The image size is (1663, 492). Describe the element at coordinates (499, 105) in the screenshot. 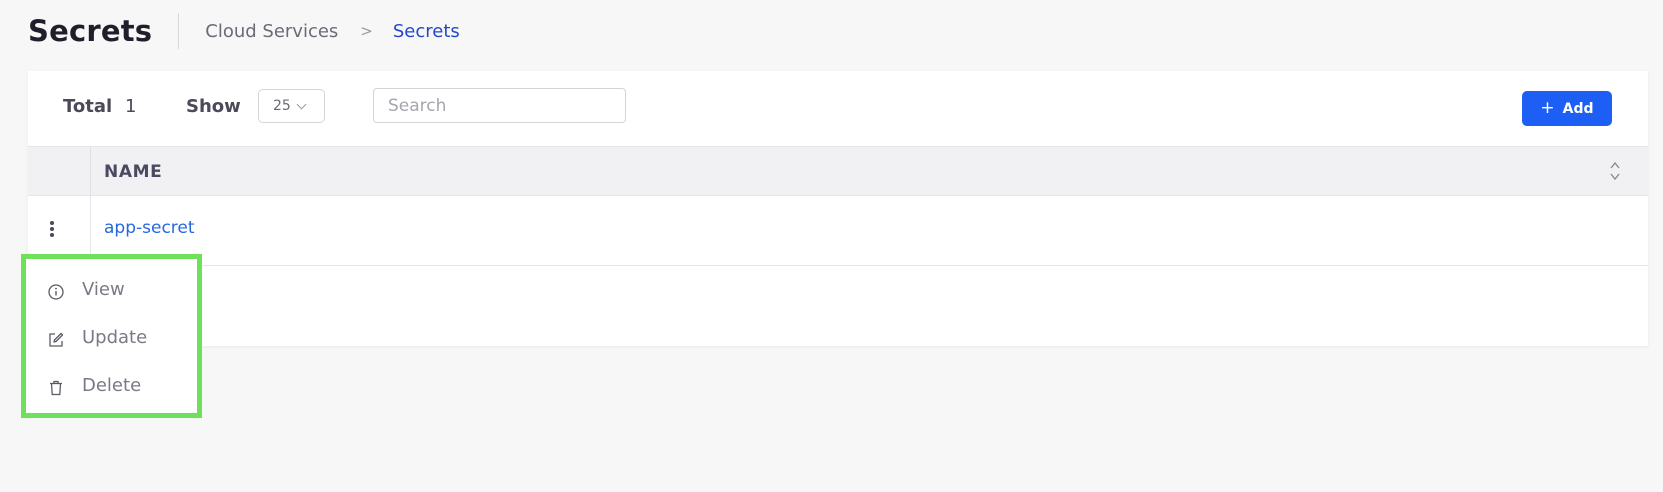

I see `search-input` at that location.